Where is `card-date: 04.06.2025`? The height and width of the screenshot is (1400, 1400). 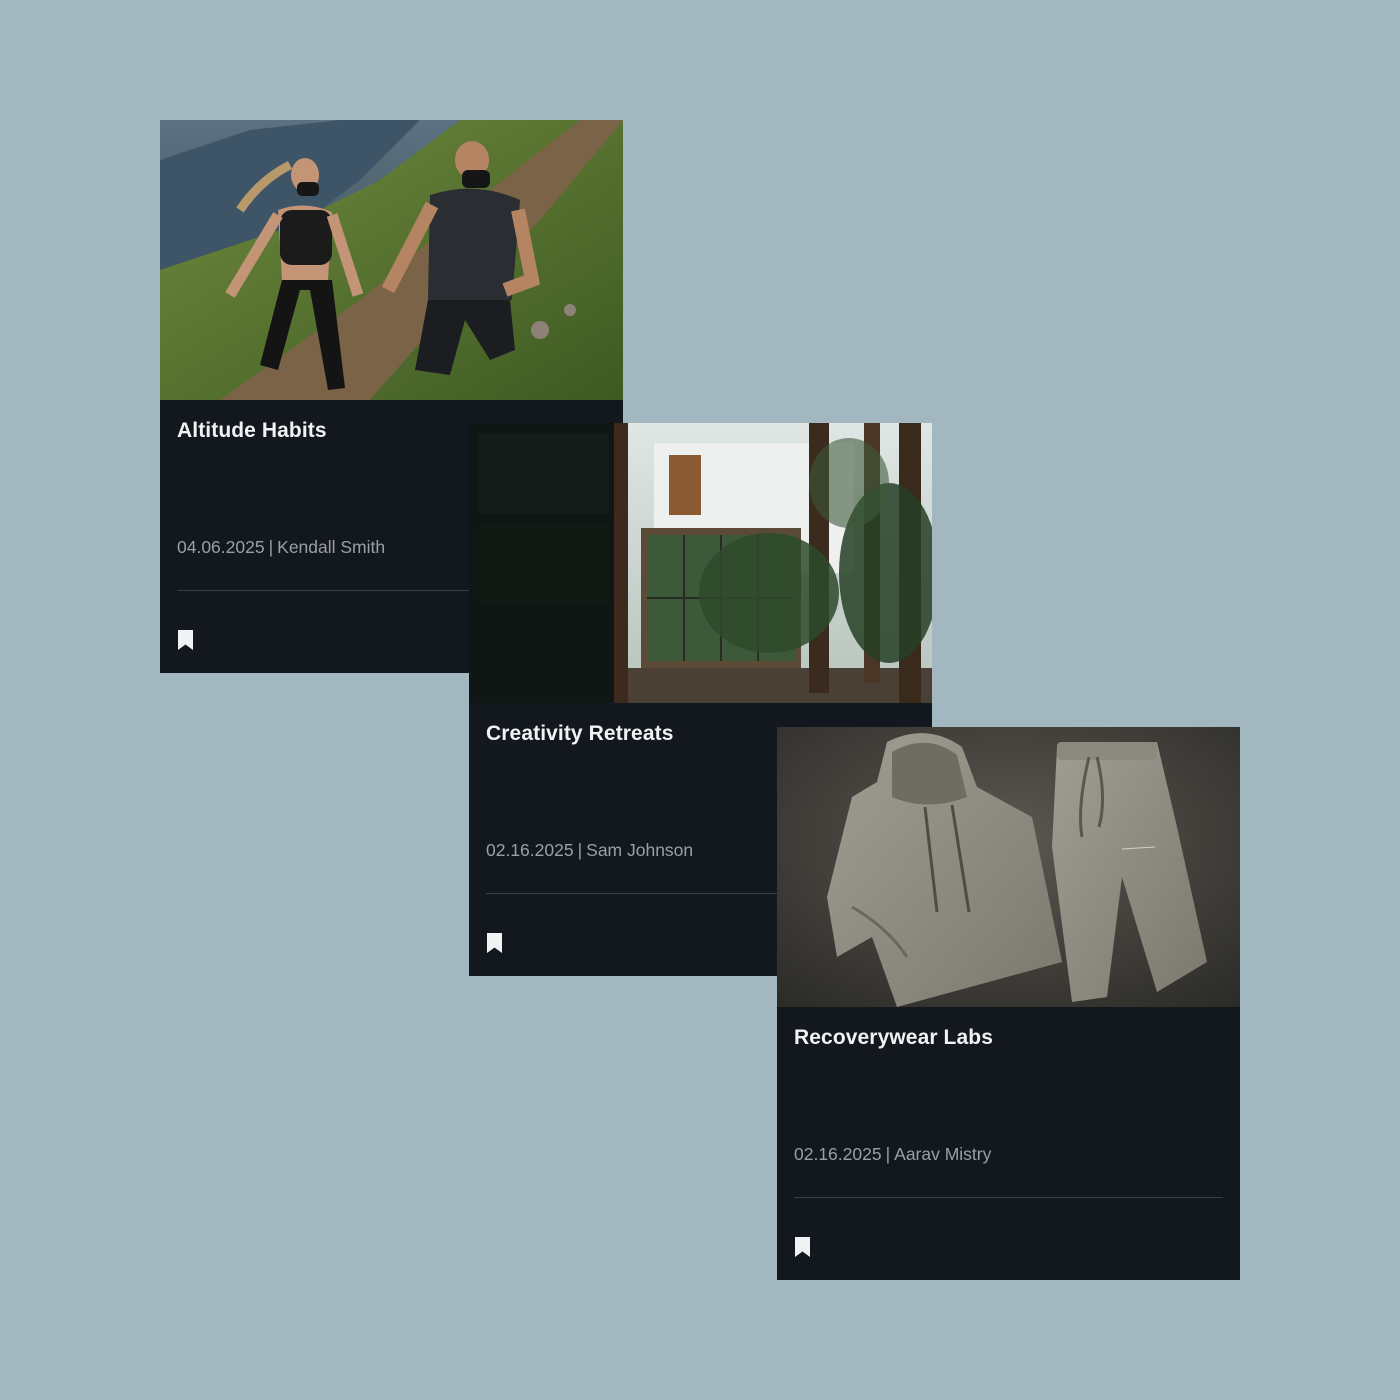 card-date: 04.06.2025 is located at coordinates (221, 547).